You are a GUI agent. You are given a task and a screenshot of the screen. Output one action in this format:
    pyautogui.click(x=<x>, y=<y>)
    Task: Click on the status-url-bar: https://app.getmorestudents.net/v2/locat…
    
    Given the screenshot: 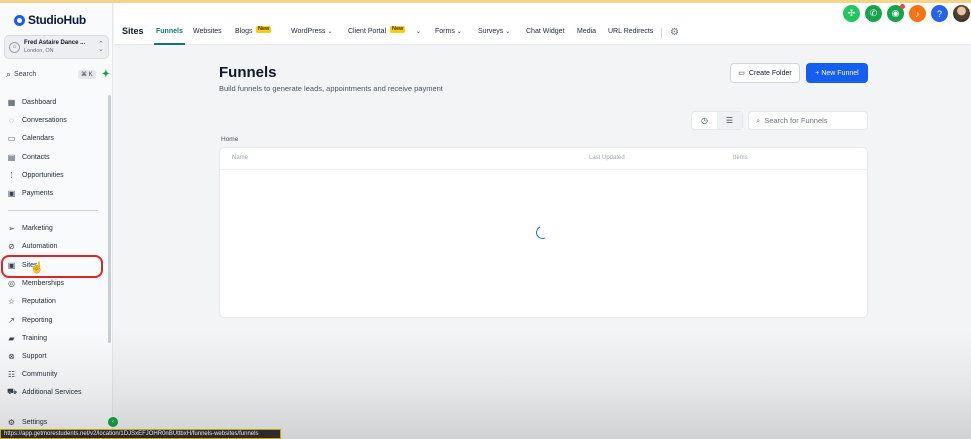 What is the action you would take?
    pyautogui.click(x=140, y=434)
    